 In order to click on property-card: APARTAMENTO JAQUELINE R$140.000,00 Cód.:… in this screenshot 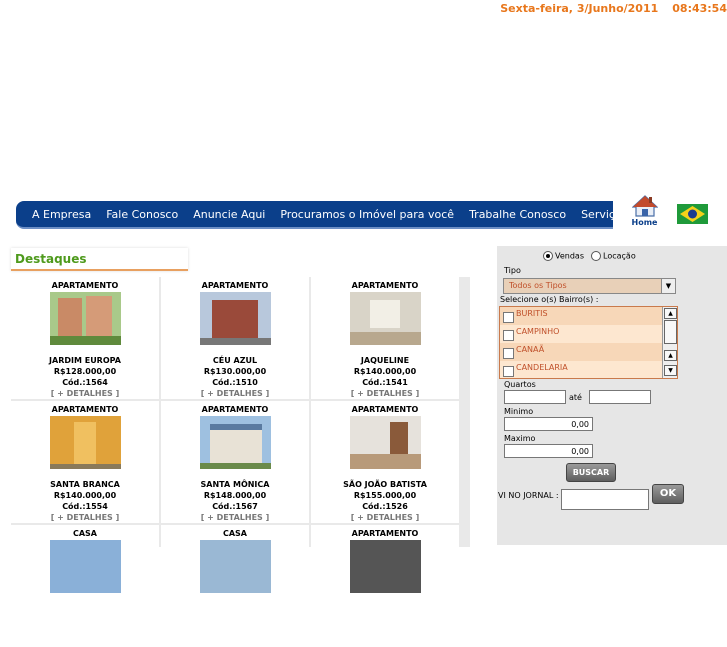, I will do `click(385, 338)`.